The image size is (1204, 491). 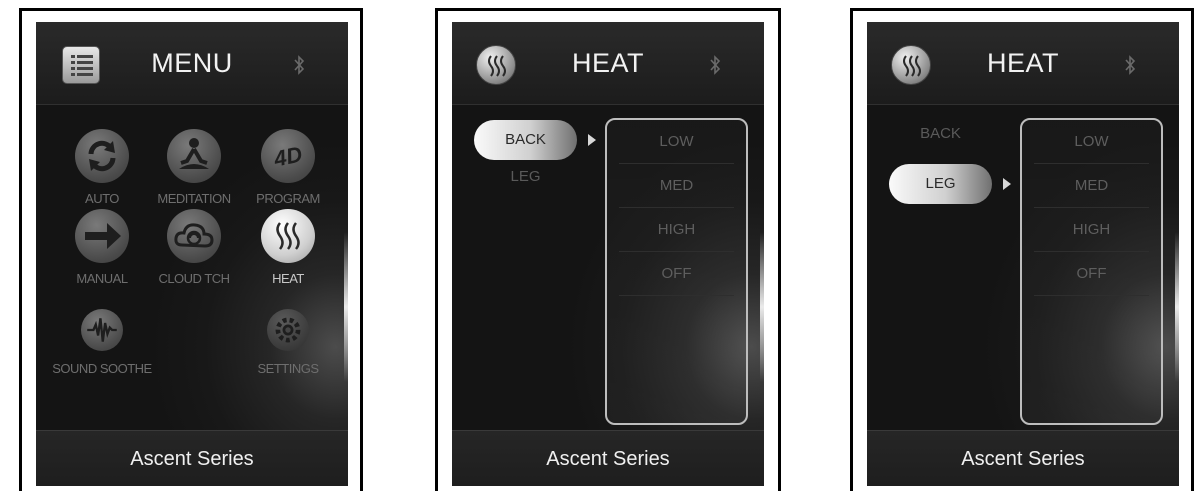 I want to click on menu-item-program: 4D PROGRAM, so click(x=288, y=174).